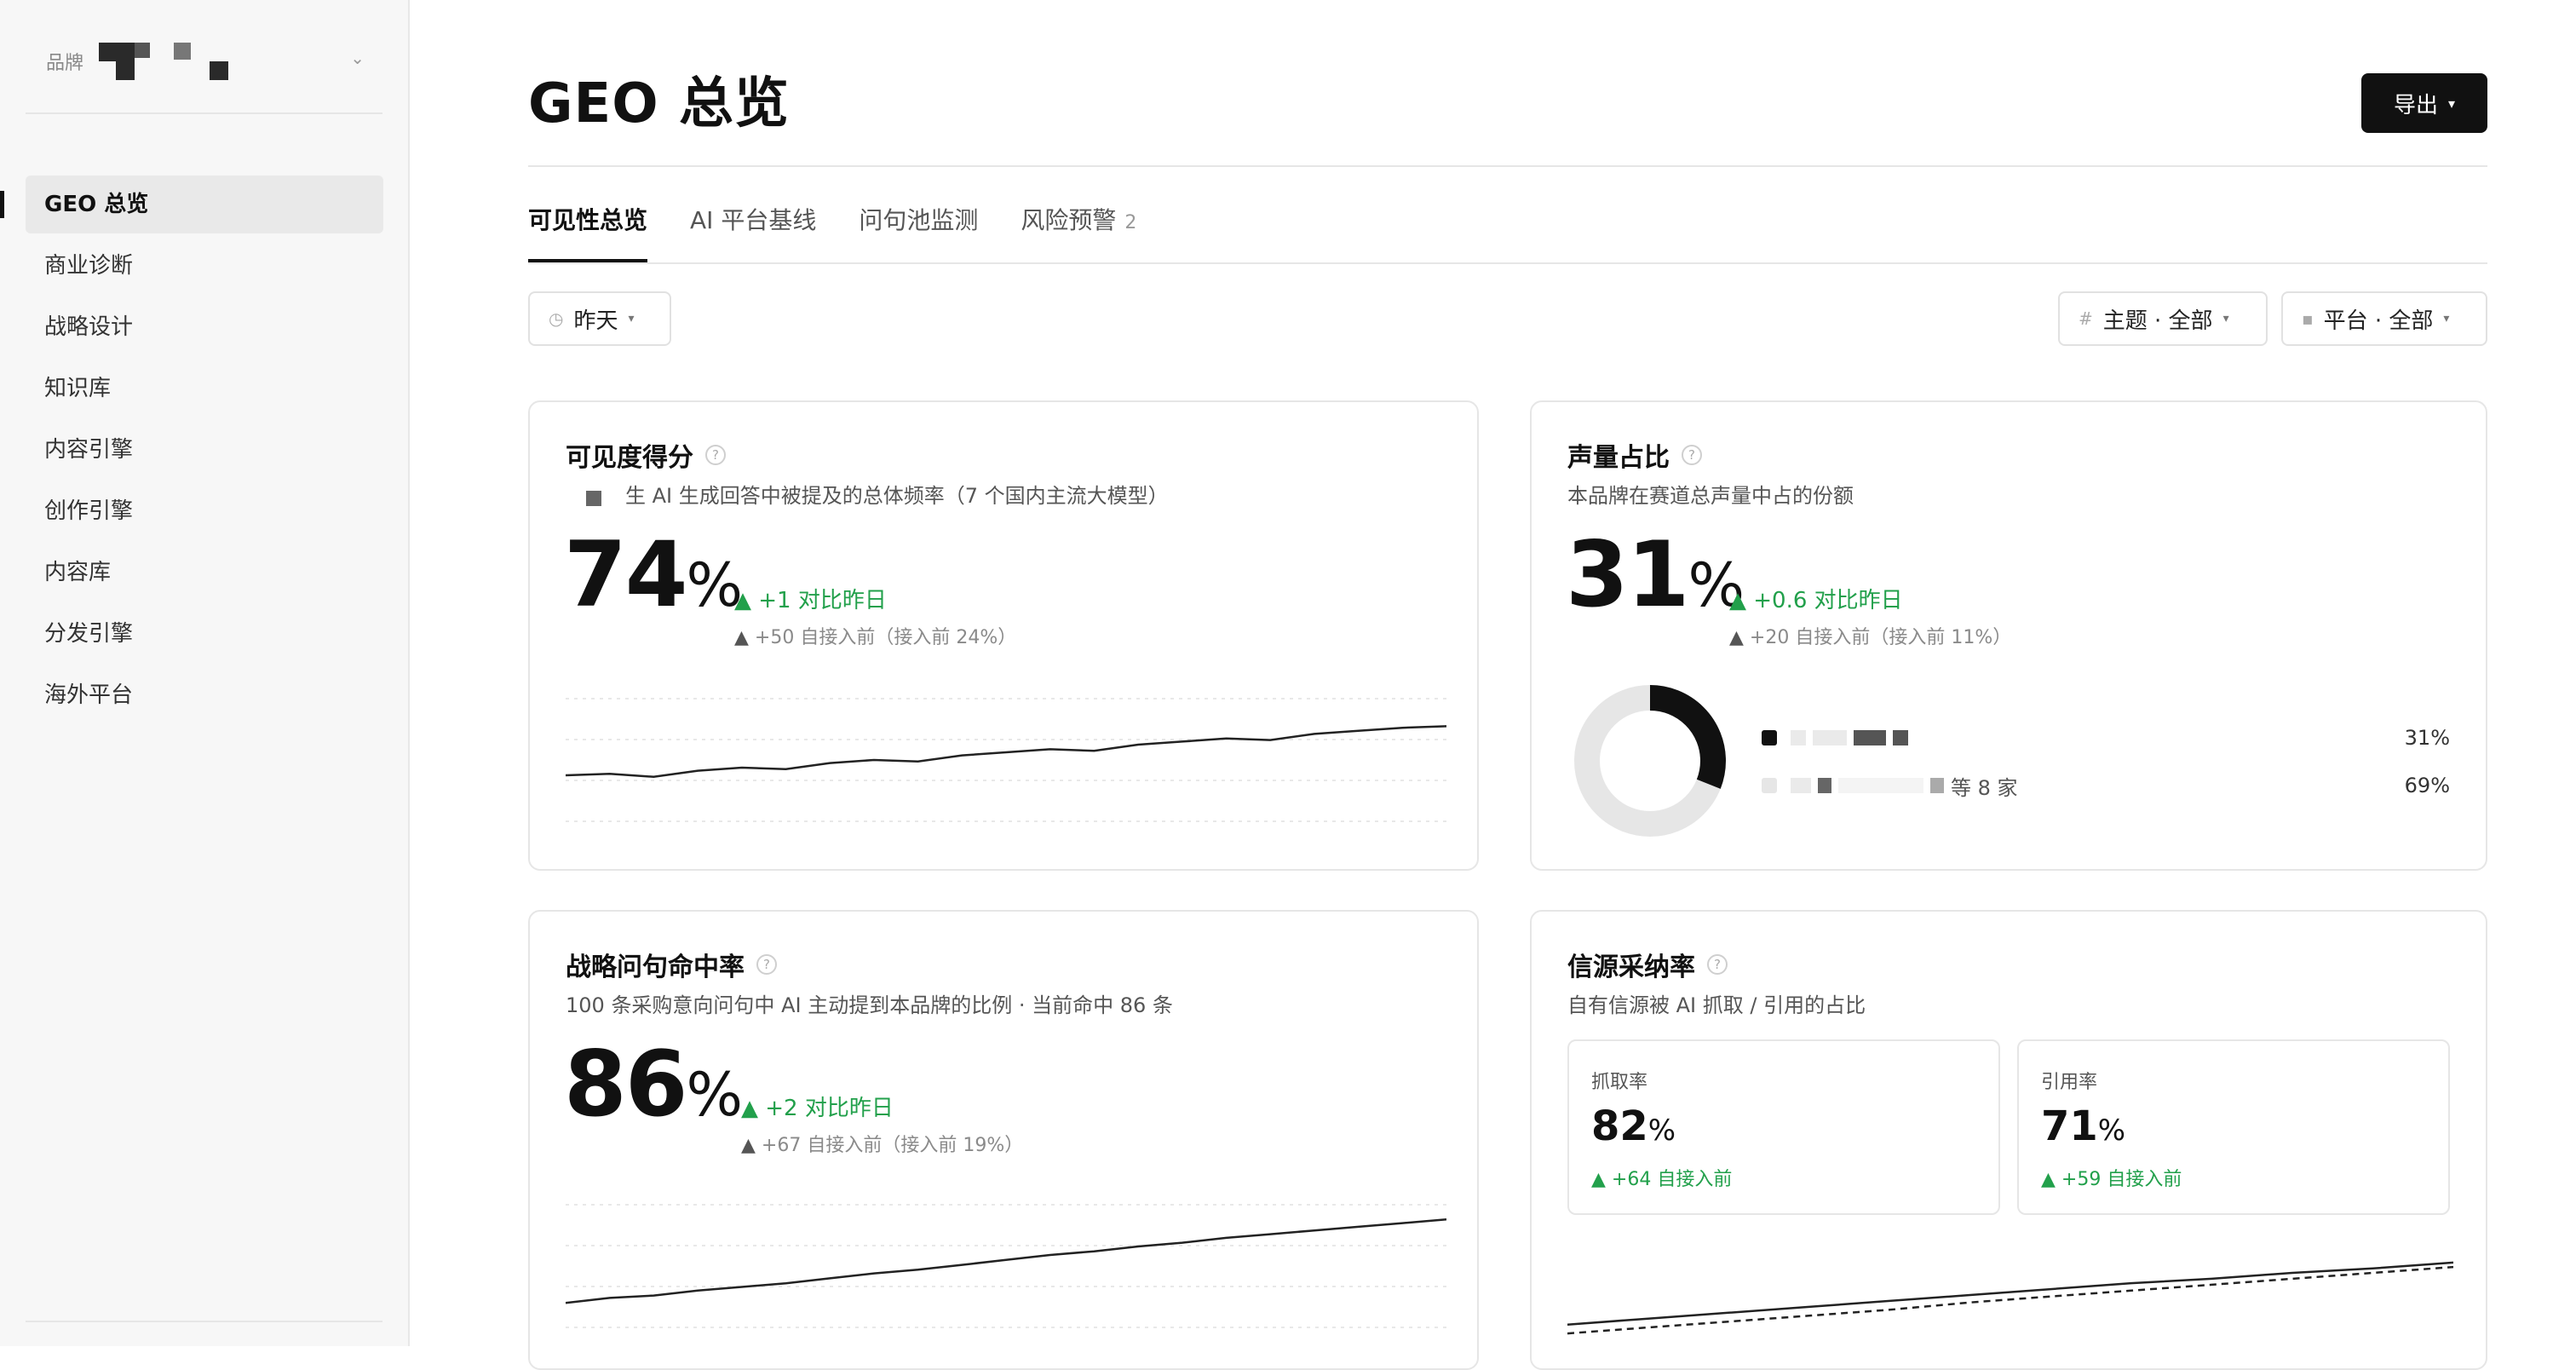 The height and width of the screenshot is (1370, 2576). Describe the element at coordinates (1634, 455) in the screenshot. I see `card-title: 声量占比 ?` at that location.